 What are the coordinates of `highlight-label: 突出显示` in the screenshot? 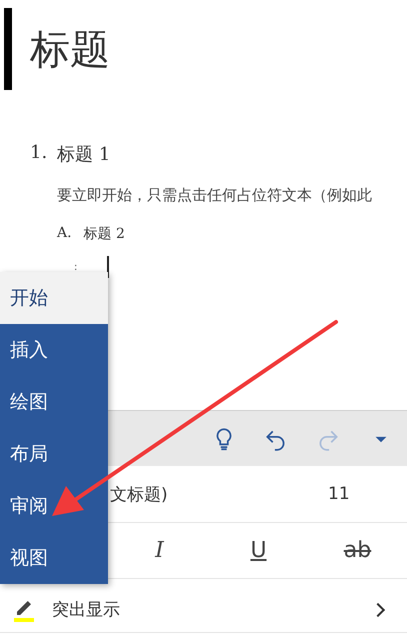 It's located at (203, 609).